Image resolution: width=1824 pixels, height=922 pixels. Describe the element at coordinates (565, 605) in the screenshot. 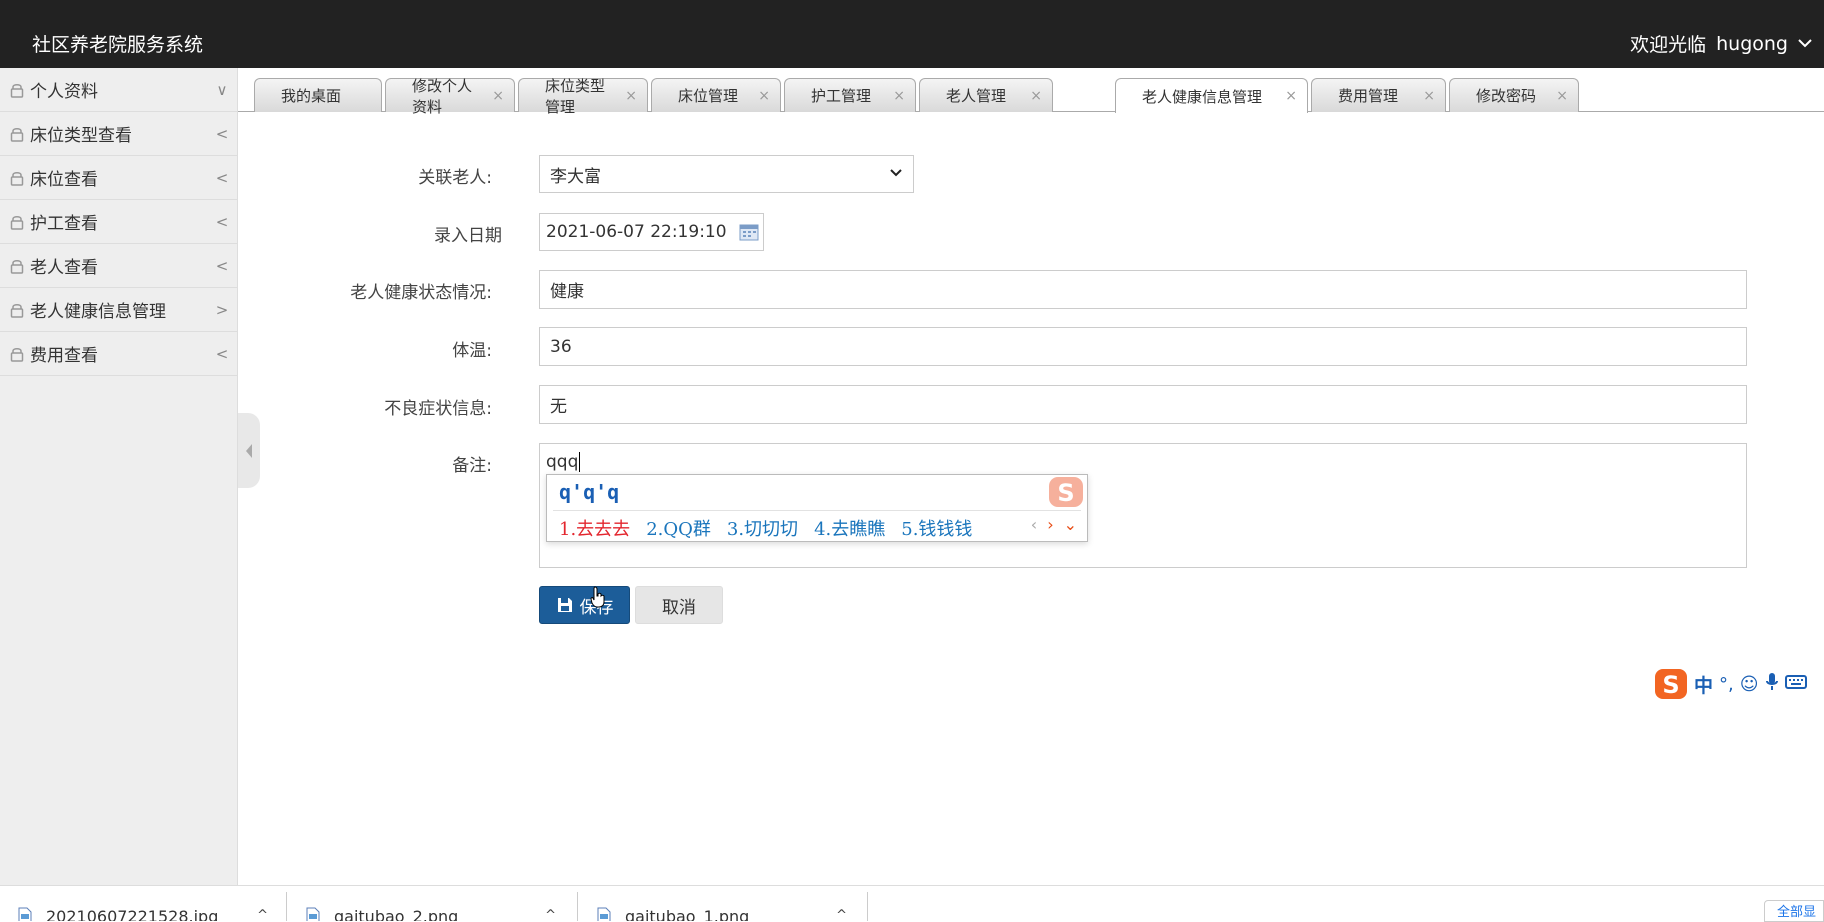

I see `floppy-disk-icon` at that location.